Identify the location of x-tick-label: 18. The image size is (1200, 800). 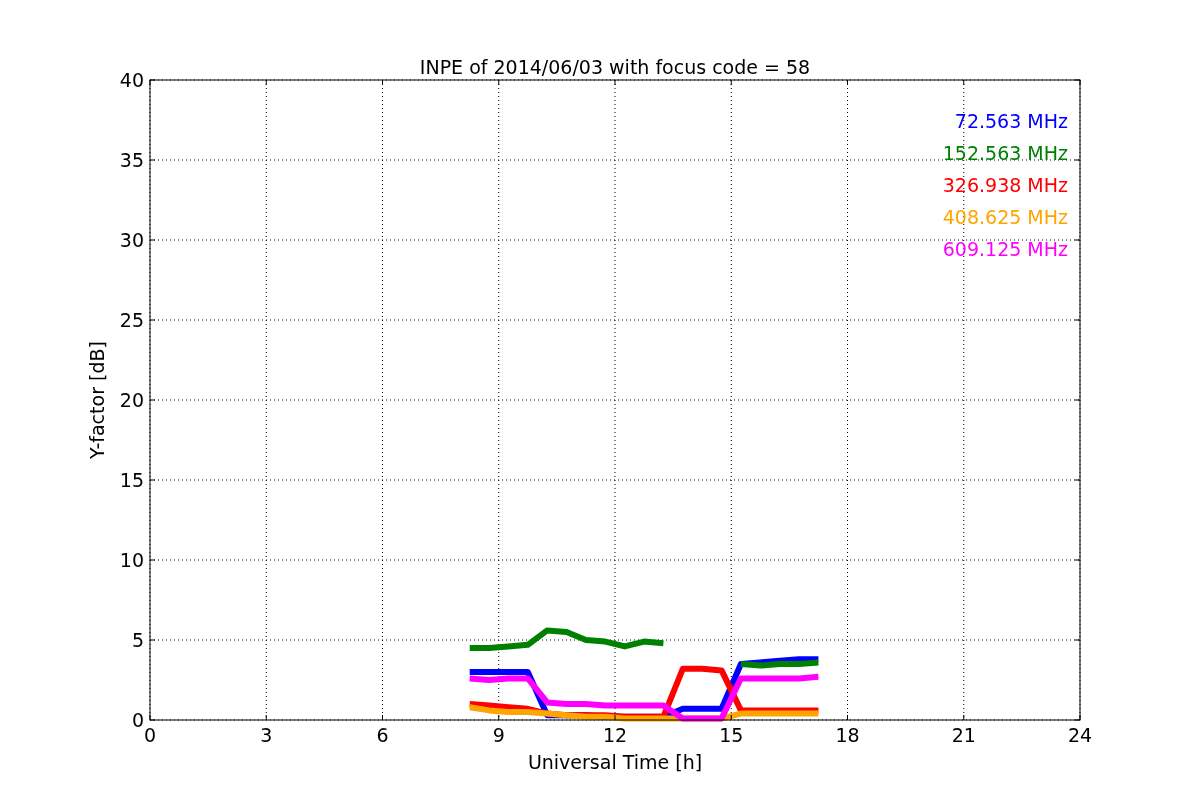
(847, 735).